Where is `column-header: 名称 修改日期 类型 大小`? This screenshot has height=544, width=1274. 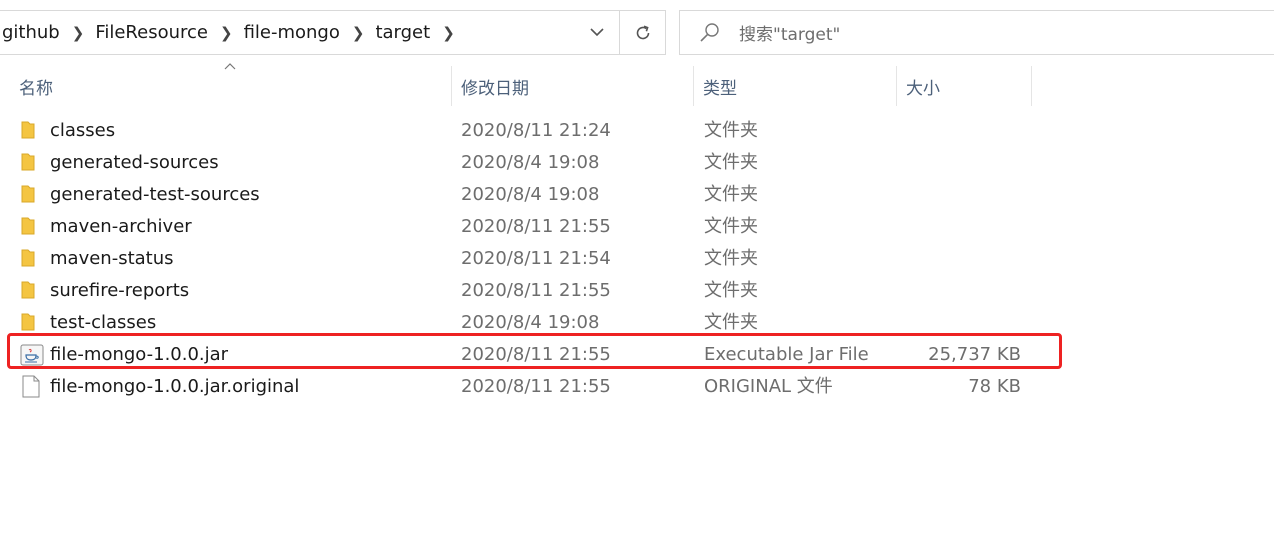
column-header: 名称 修改日期 类型 大小 is located at coordinates (637, 84).